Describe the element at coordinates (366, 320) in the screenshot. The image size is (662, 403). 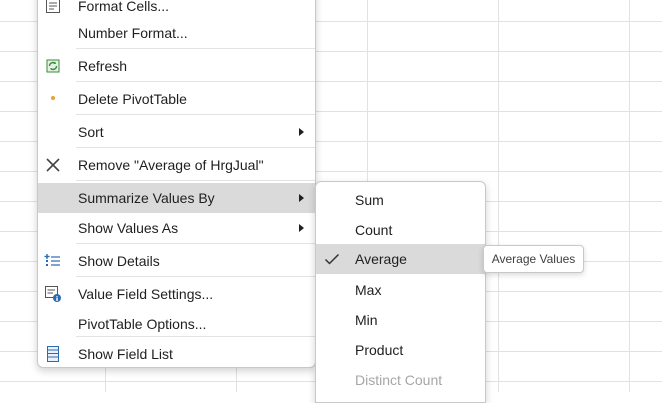
I see `submenu-item-label: Min` at that location.